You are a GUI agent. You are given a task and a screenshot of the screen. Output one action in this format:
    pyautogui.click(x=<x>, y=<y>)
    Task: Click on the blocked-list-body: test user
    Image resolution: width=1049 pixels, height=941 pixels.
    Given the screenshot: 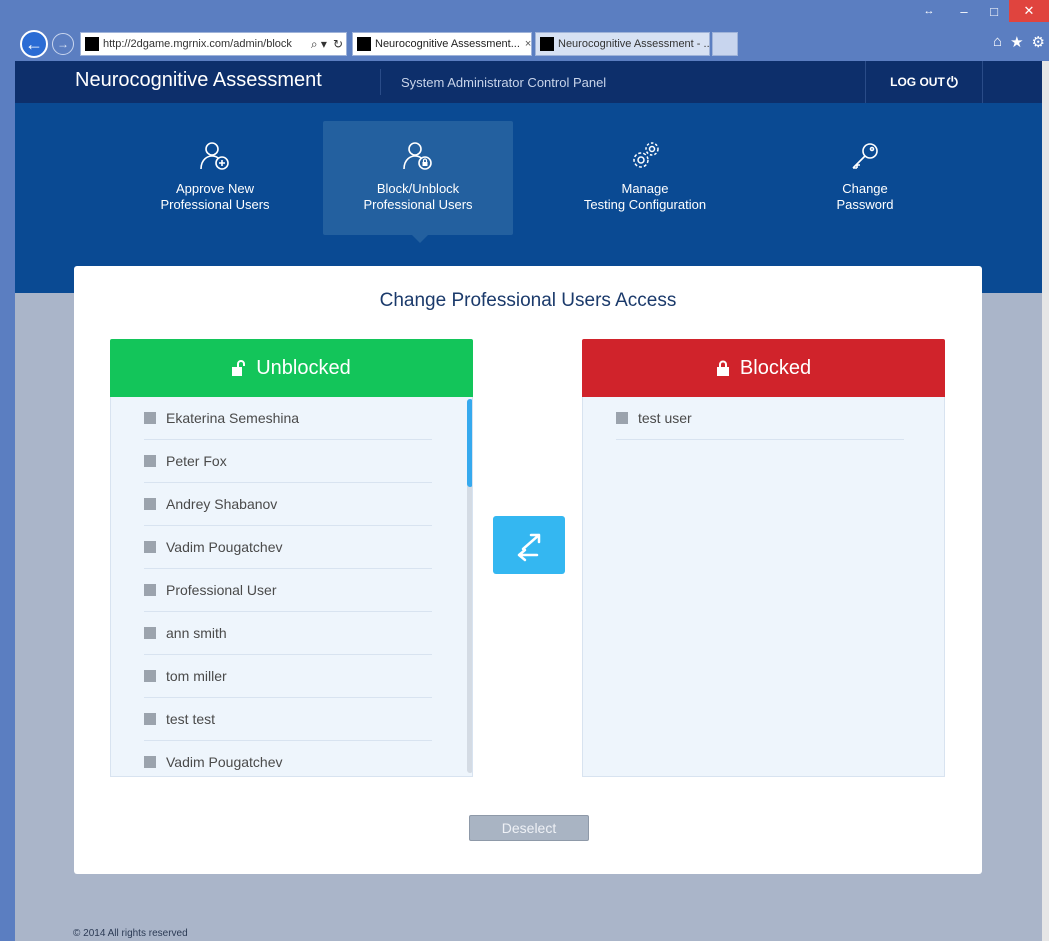 What is the action you would take?
    pyautogui.click(x=763, y=587)
    